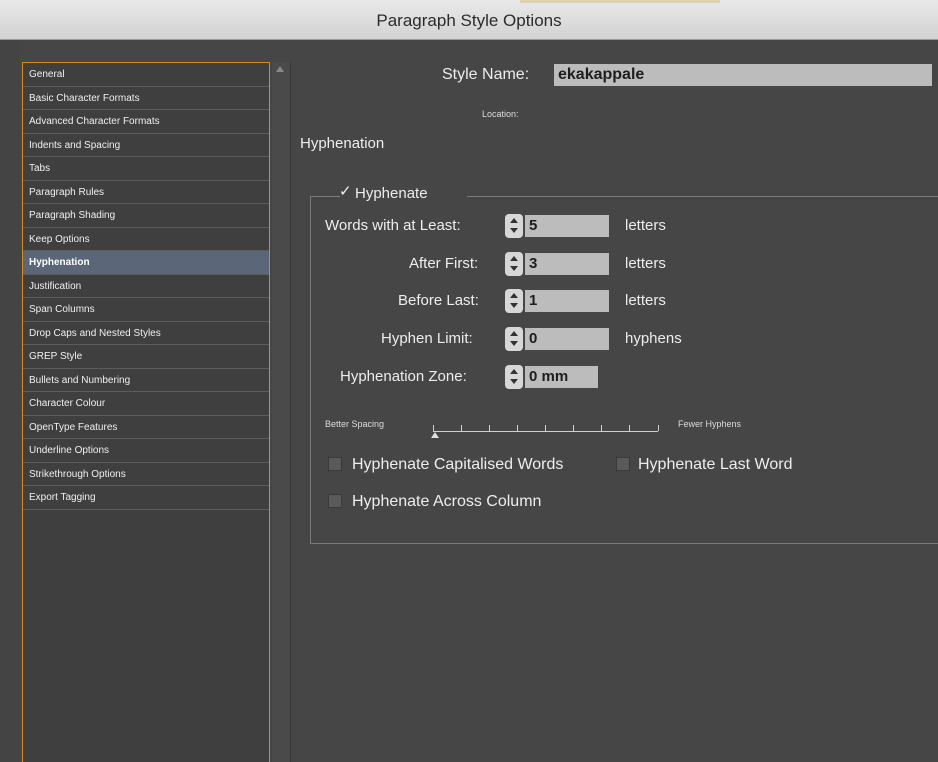 Image resolution: width=938 pixels, height=762 pixels. What do you see at coordinates (146, 75) in the screenshot?
I see `sidebar-item-general: General` at bounding box center [146, 75].